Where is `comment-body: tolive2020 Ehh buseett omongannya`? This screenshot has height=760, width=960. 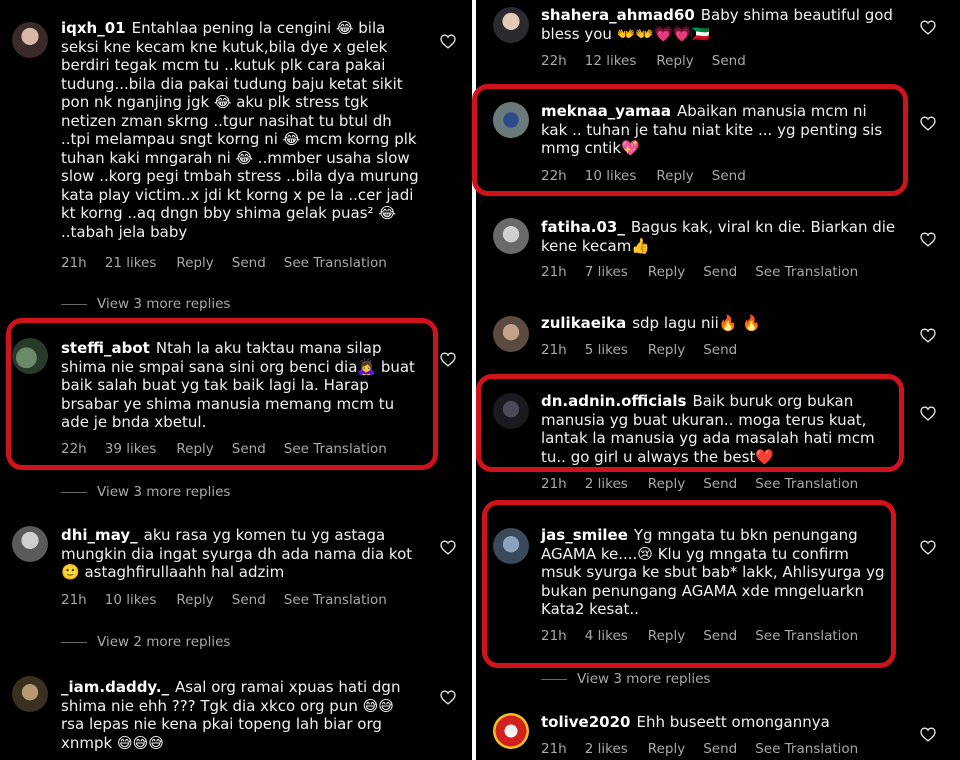 comment-body: tolive2020 Ehh buseett omongannya is located at coordinates (721, 722).